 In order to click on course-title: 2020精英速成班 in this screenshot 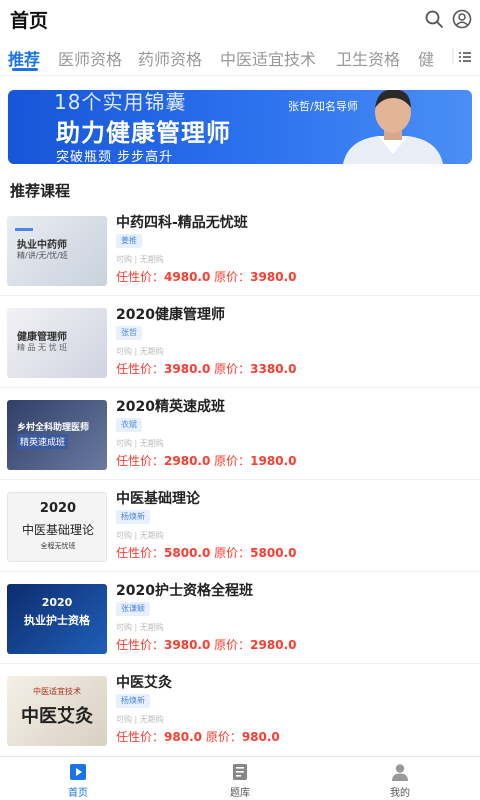, I will do `click(170, 407)`.